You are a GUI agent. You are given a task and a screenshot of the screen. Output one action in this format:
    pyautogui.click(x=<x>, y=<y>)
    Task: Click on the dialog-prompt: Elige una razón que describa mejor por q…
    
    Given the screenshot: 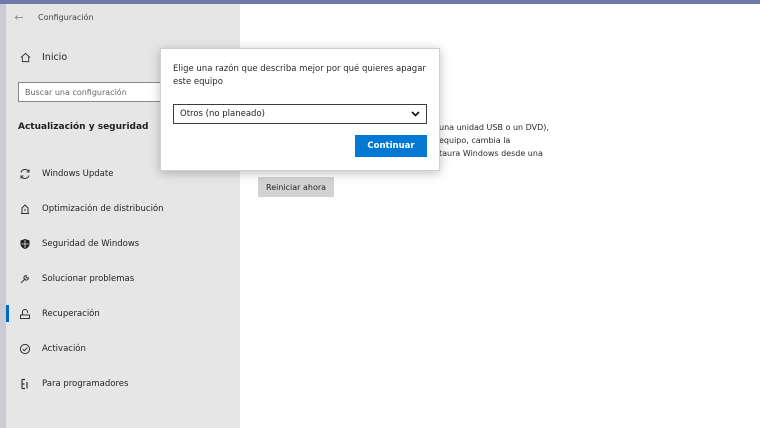 What is the action you would take?
    pyautogui.click(x=299, y=75)
    